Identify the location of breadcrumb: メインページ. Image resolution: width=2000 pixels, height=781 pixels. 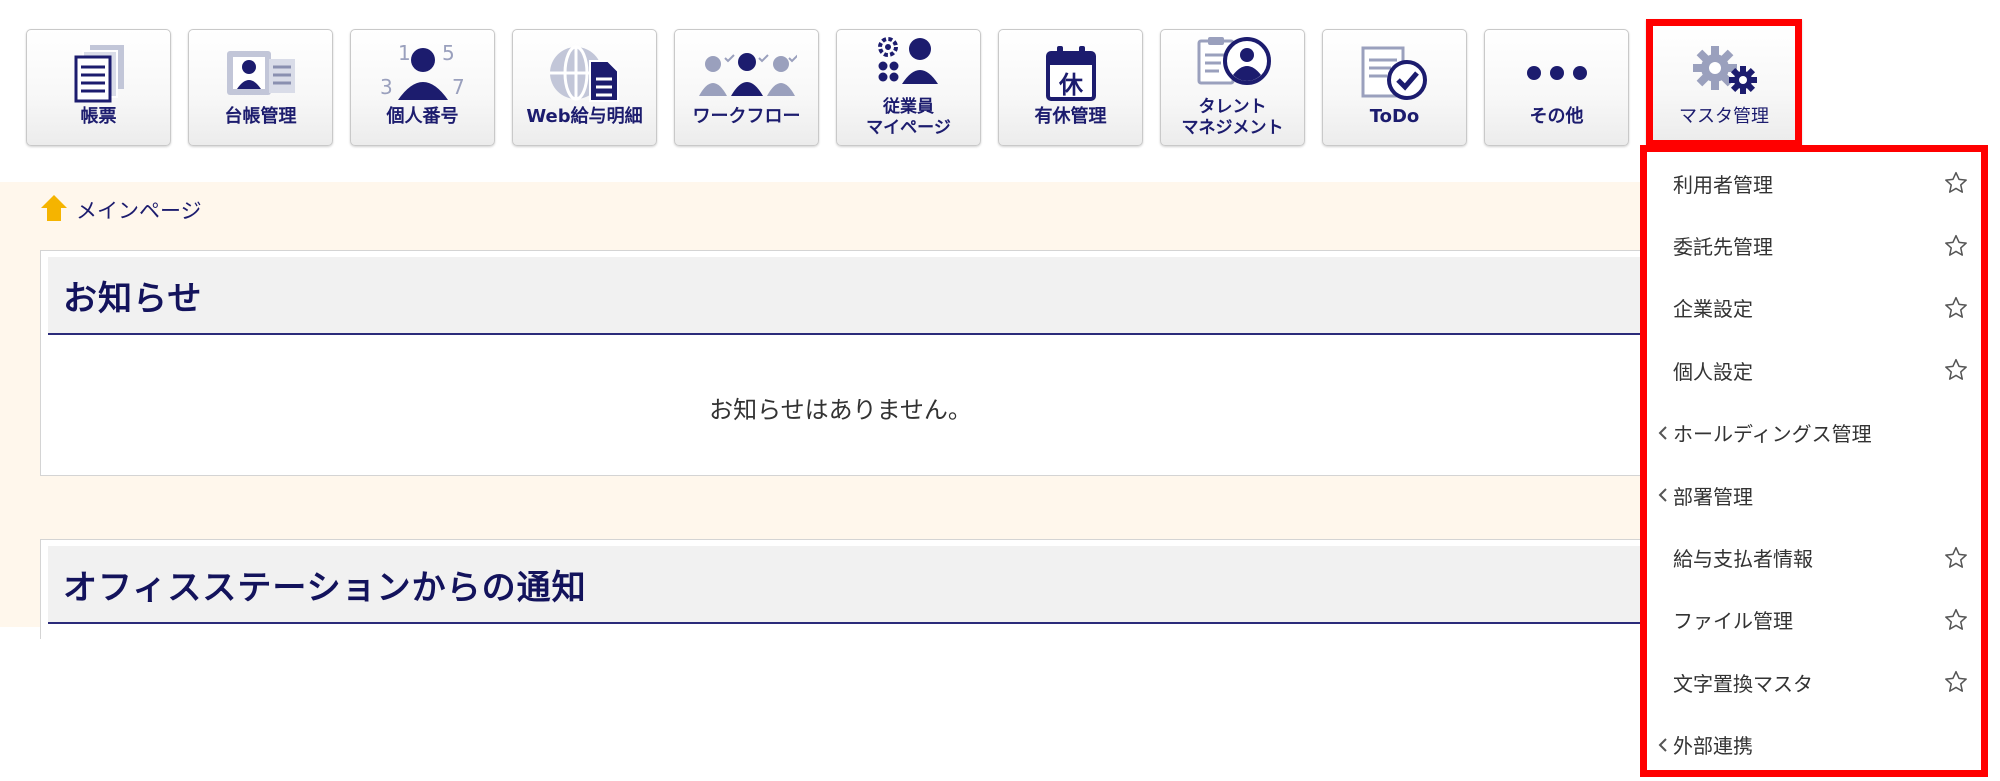
(121, 210).